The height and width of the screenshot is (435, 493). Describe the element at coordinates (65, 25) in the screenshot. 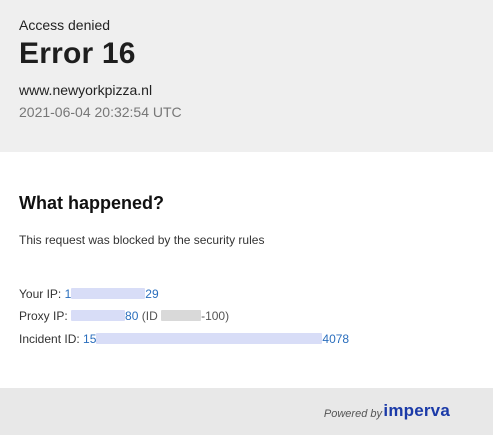

I see `access-status: Access denied` at that location.